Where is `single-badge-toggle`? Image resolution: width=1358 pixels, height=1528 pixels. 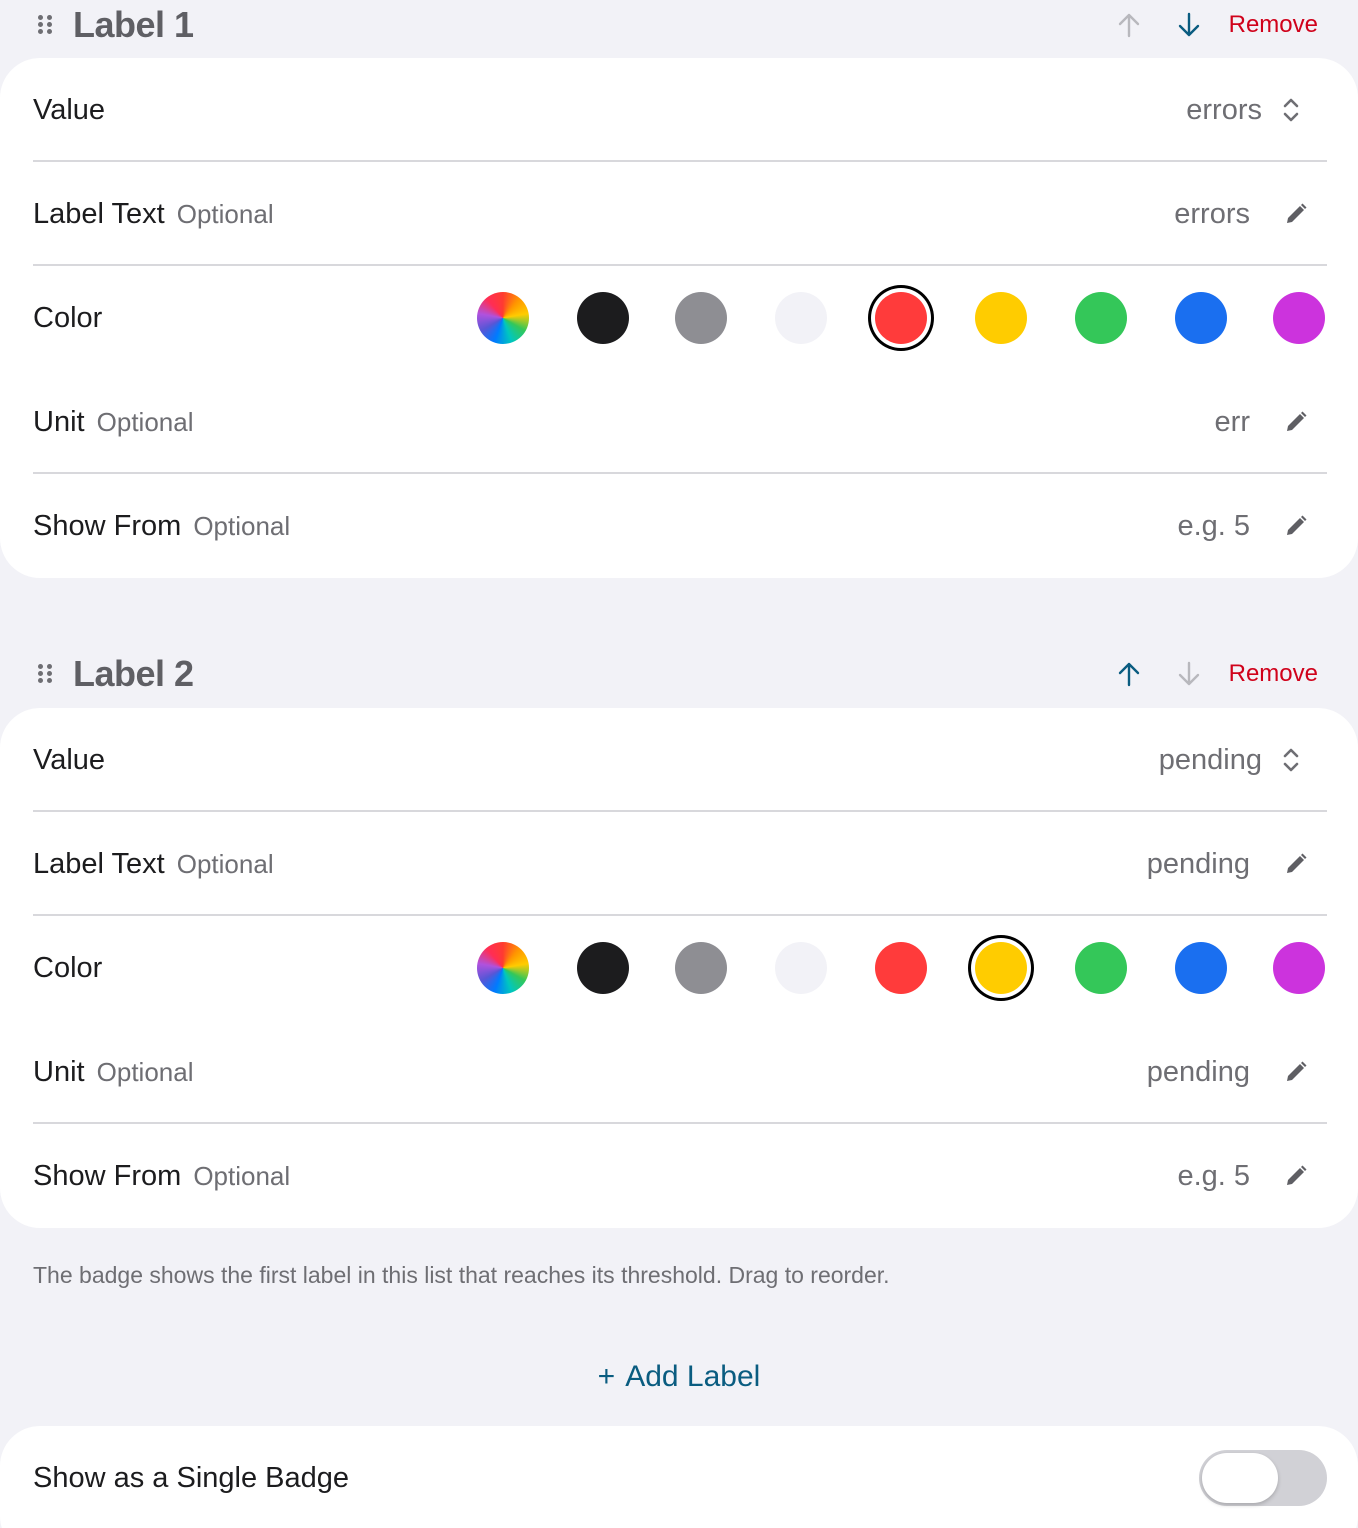
single-badge-toggle is located at coordinates (1263, 1478).